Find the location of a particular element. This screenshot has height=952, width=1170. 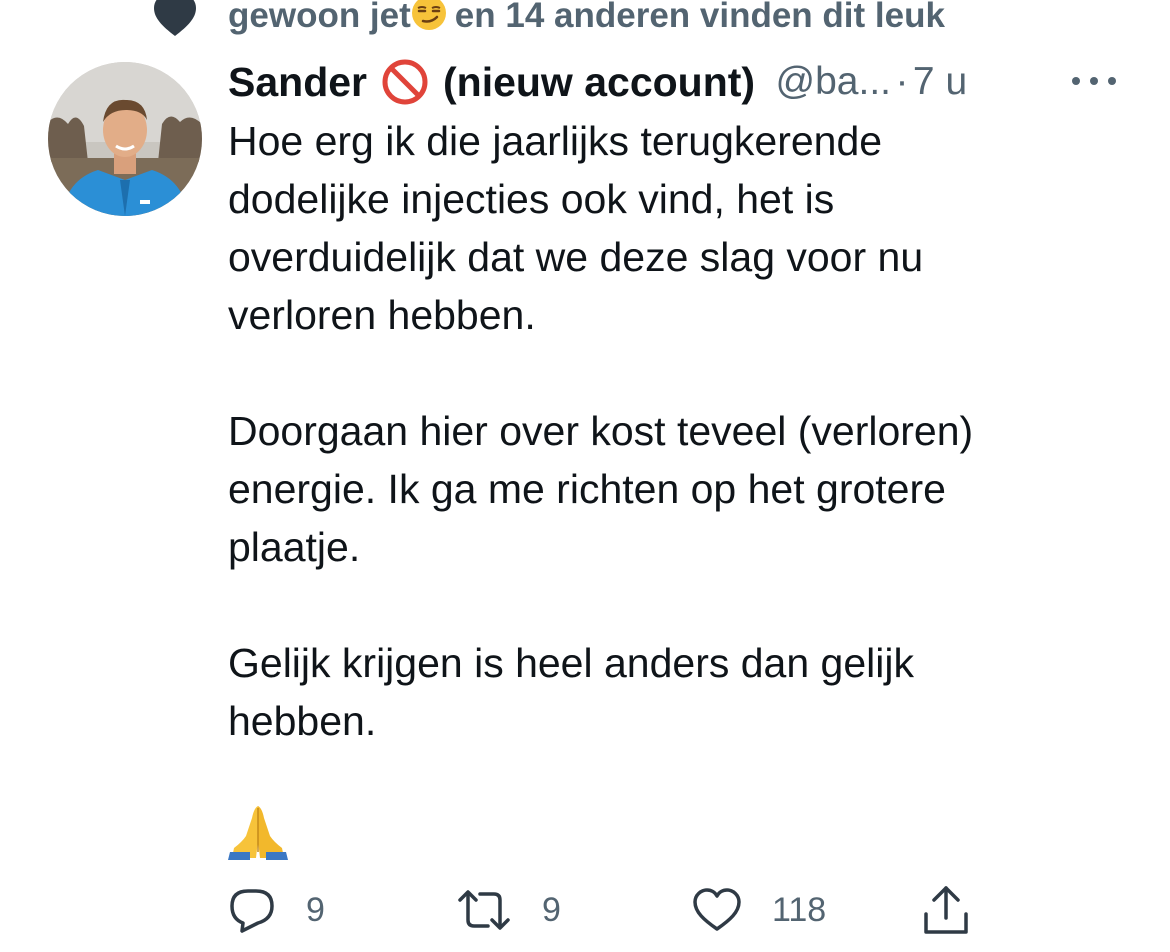

avatar is located at coordinates (125, 139).